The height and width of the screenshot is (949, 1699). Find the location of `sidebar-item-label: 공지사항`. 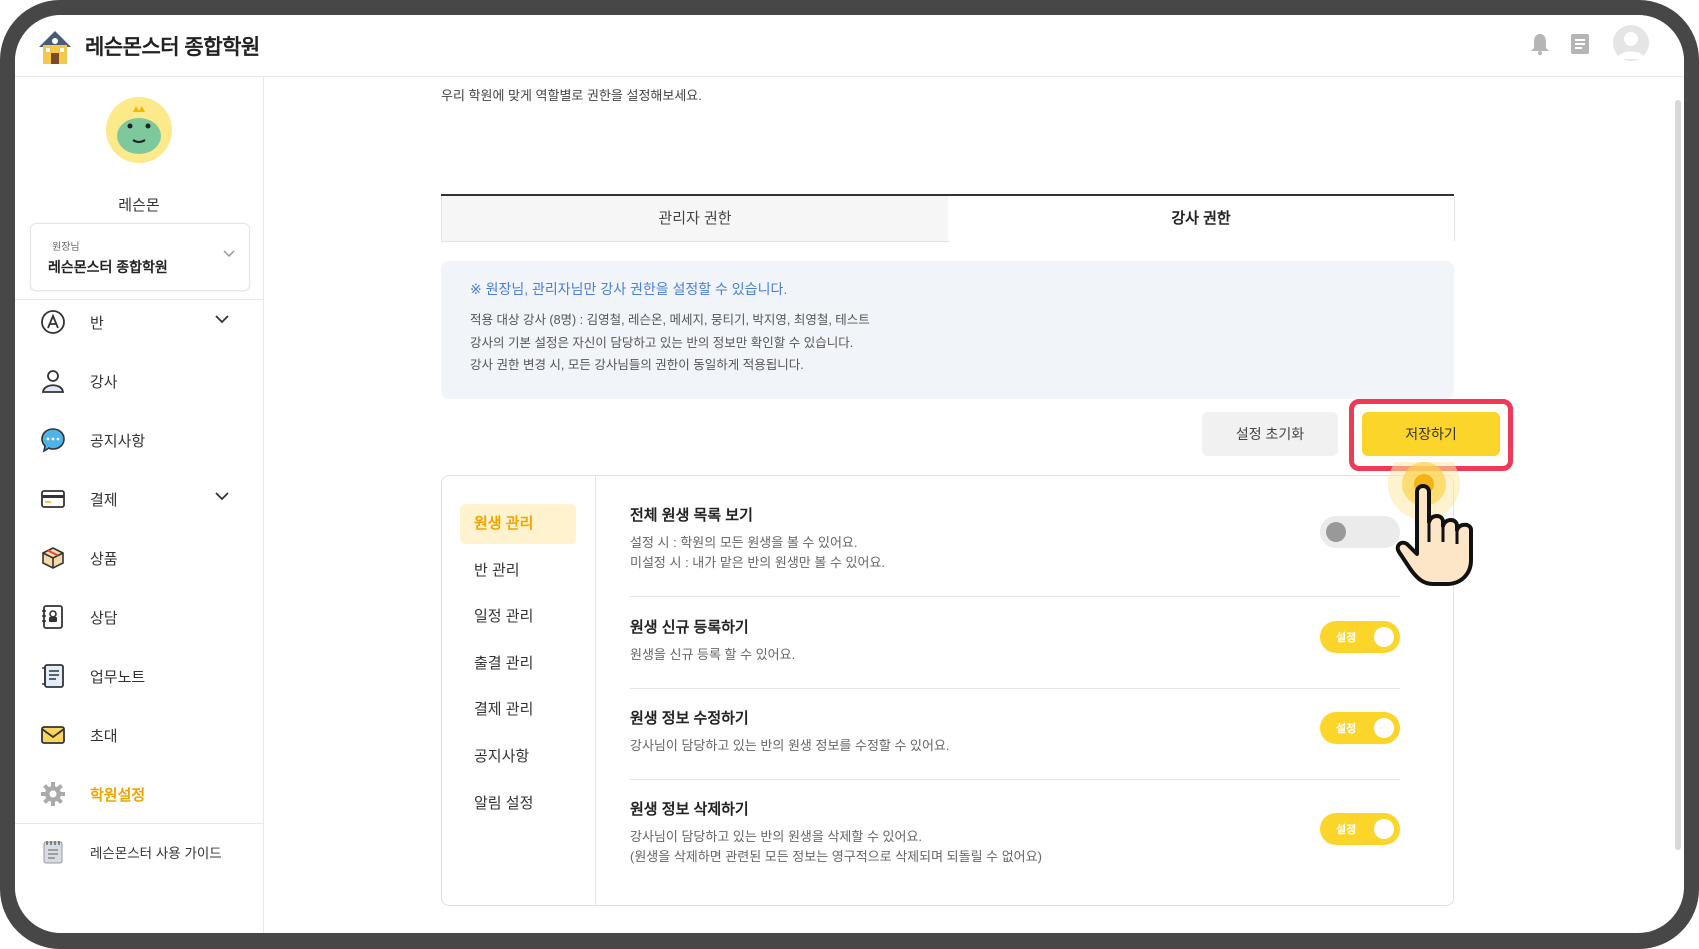

sidebar-item-label: 공지사항 is located at coordinates (118, 441).